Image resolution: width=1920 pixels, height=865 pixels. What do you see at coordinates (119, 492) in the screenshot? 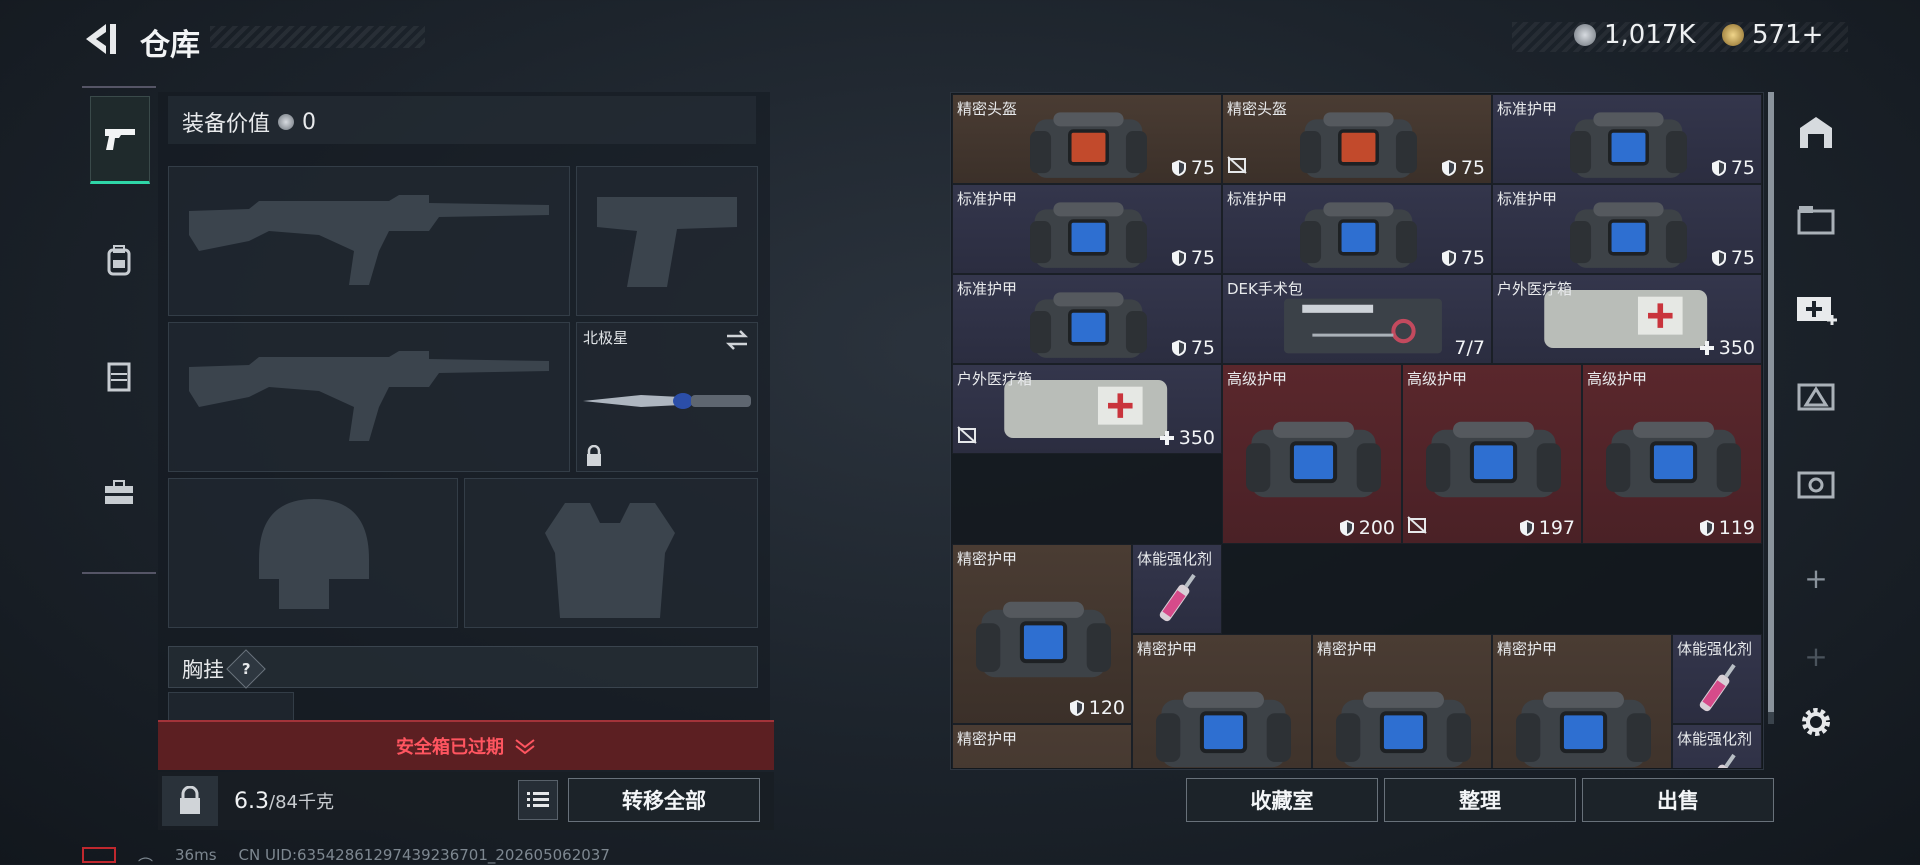
I see `tab-toolbox` at bounding box center [119, 492].